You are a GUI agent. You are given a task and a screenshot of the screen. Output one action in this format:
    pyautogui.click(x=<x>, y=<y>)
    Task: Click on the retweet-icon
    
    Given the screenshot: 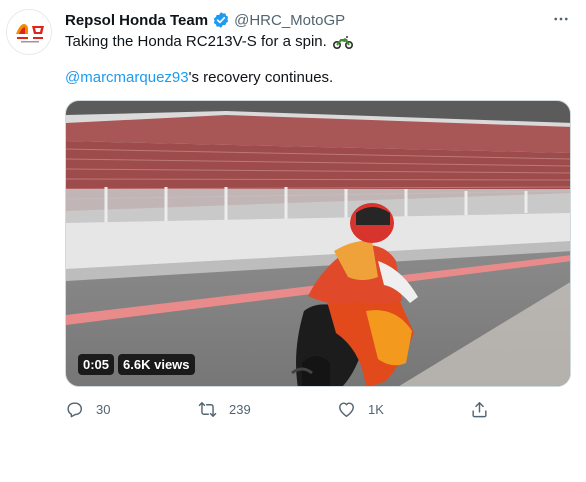 What is the action you would take?
    pyautogui.click(x=207, y=409)
    